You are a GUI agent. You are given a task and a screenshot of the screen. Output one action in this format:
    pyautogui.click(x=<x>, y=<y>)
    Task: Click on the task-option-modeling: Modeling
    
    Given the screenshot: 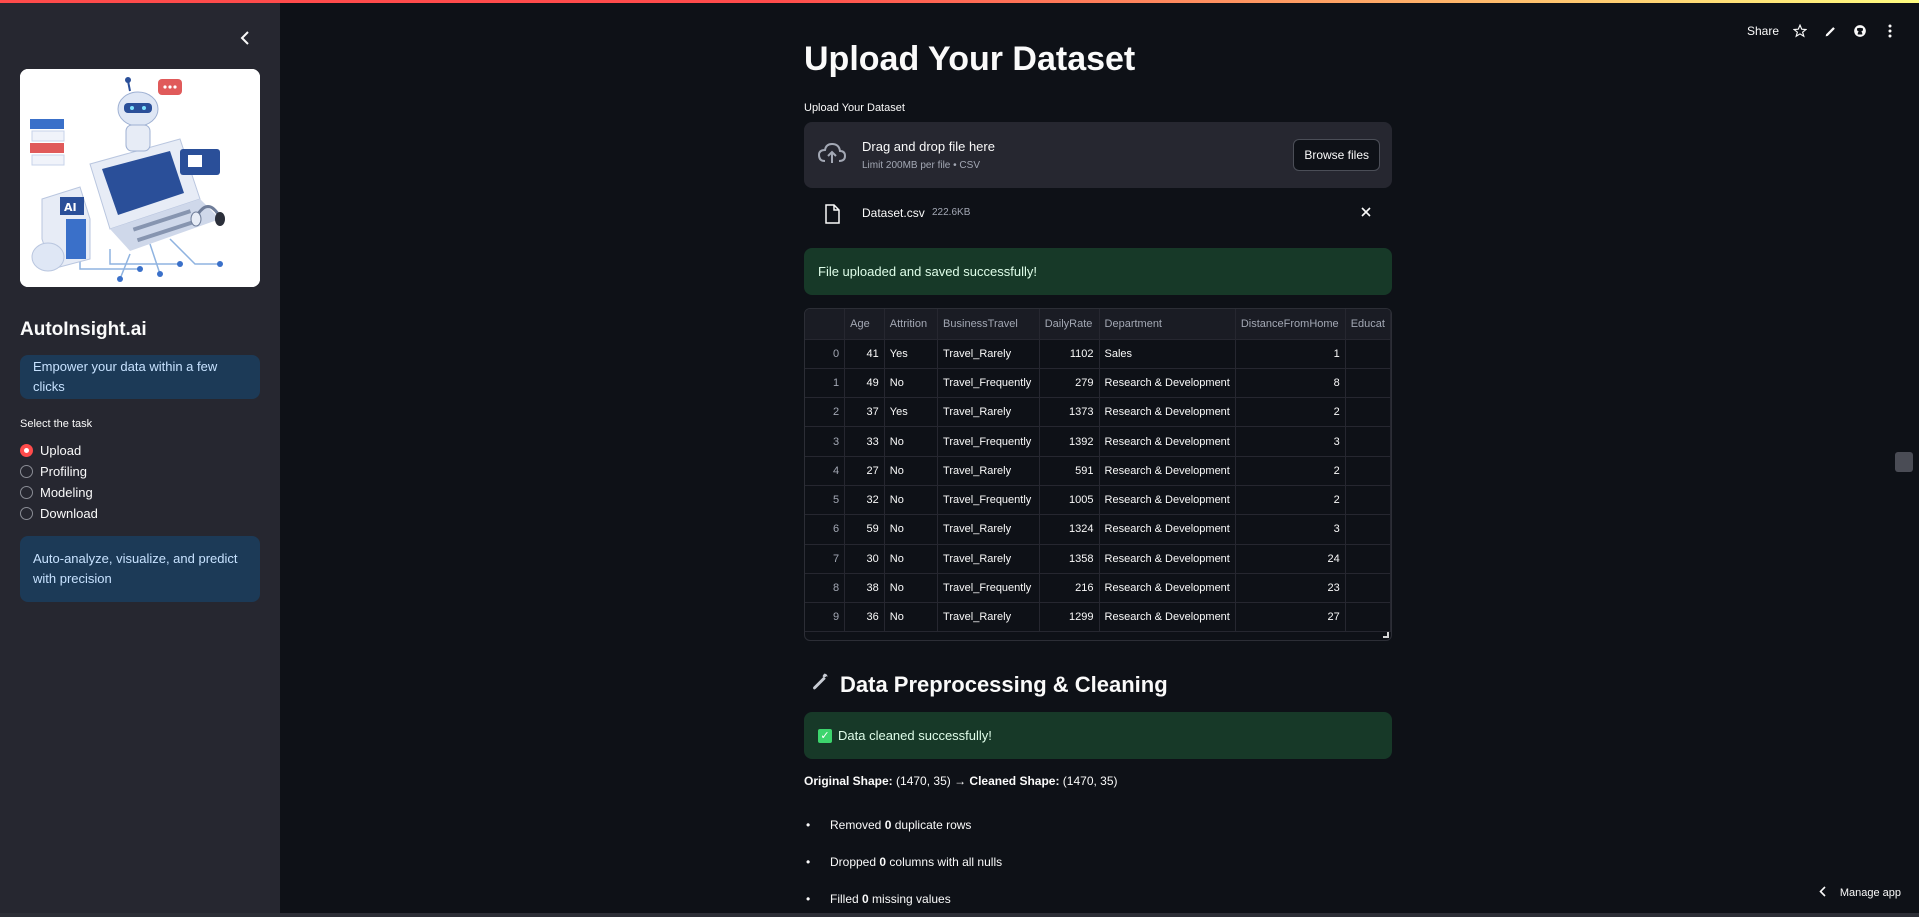 What is the action you would take?
    pyautogui.click(x=59, y=492)
    